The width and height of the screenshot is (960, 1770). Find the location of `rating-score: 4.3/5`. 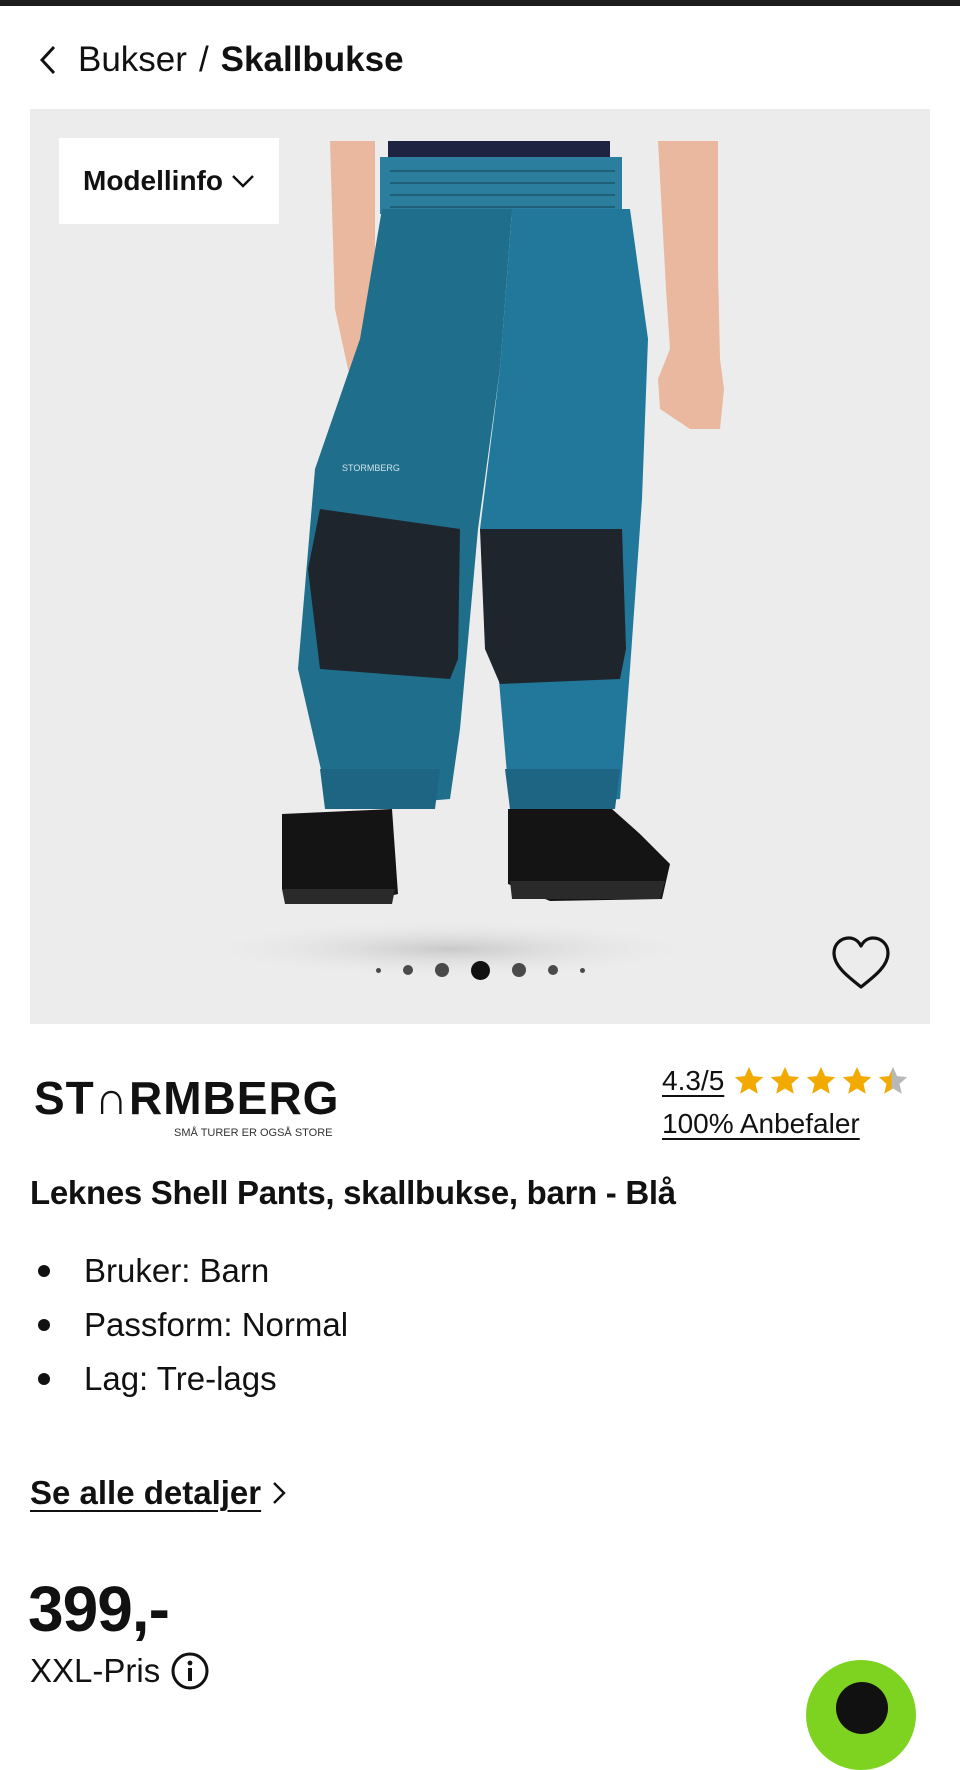

rating-score: 4.3/5 is located at coordinates (693, 1081).